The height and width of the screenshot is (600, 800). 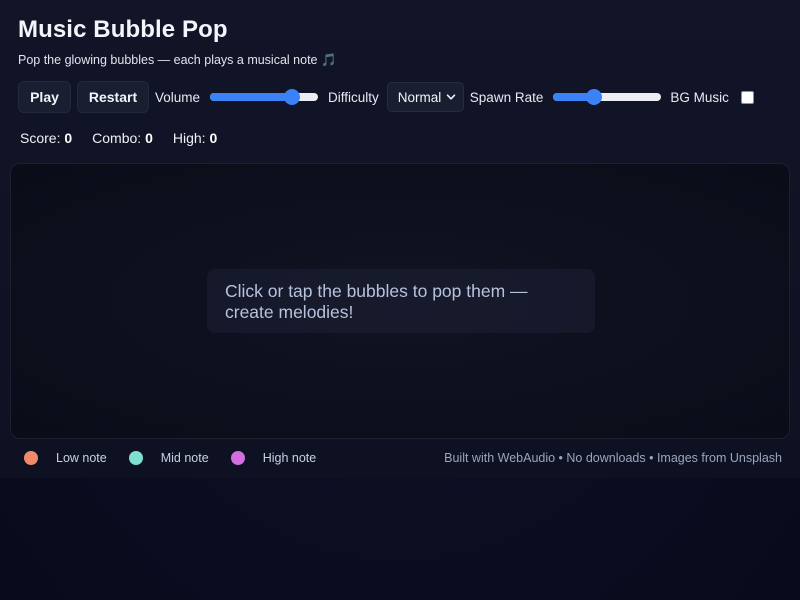 I want to click on legend-label-mid: Mid note, so click(x=184, y=458).